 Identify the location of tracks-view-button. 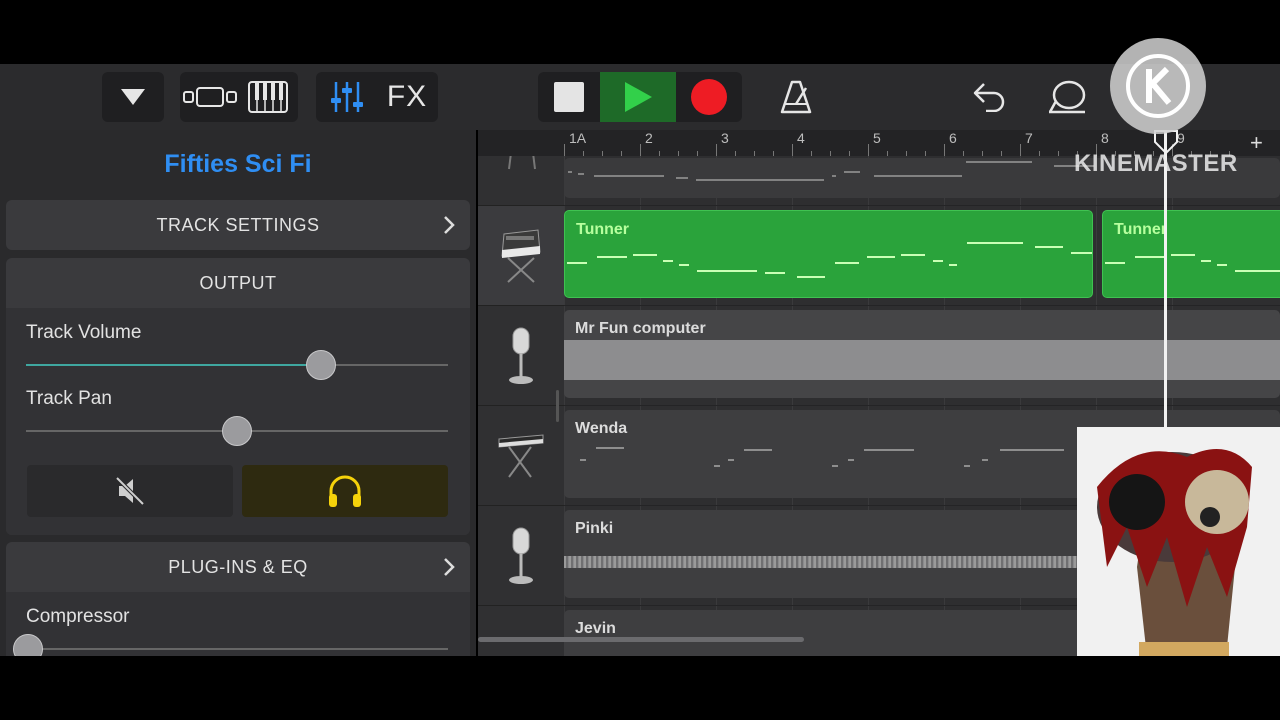
(210, 97).